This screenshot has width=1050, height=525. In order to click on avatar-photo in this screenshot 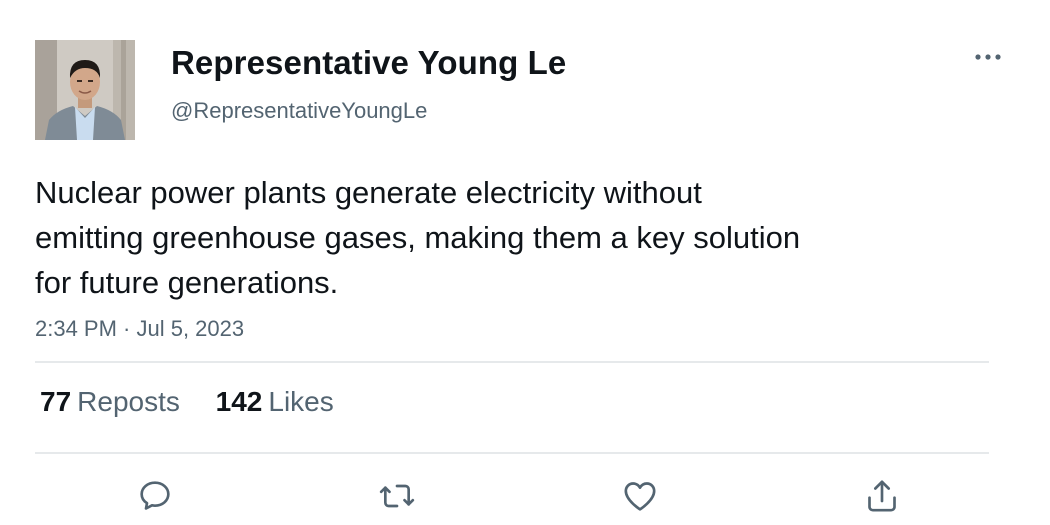, I will do `click(85, 90)`.